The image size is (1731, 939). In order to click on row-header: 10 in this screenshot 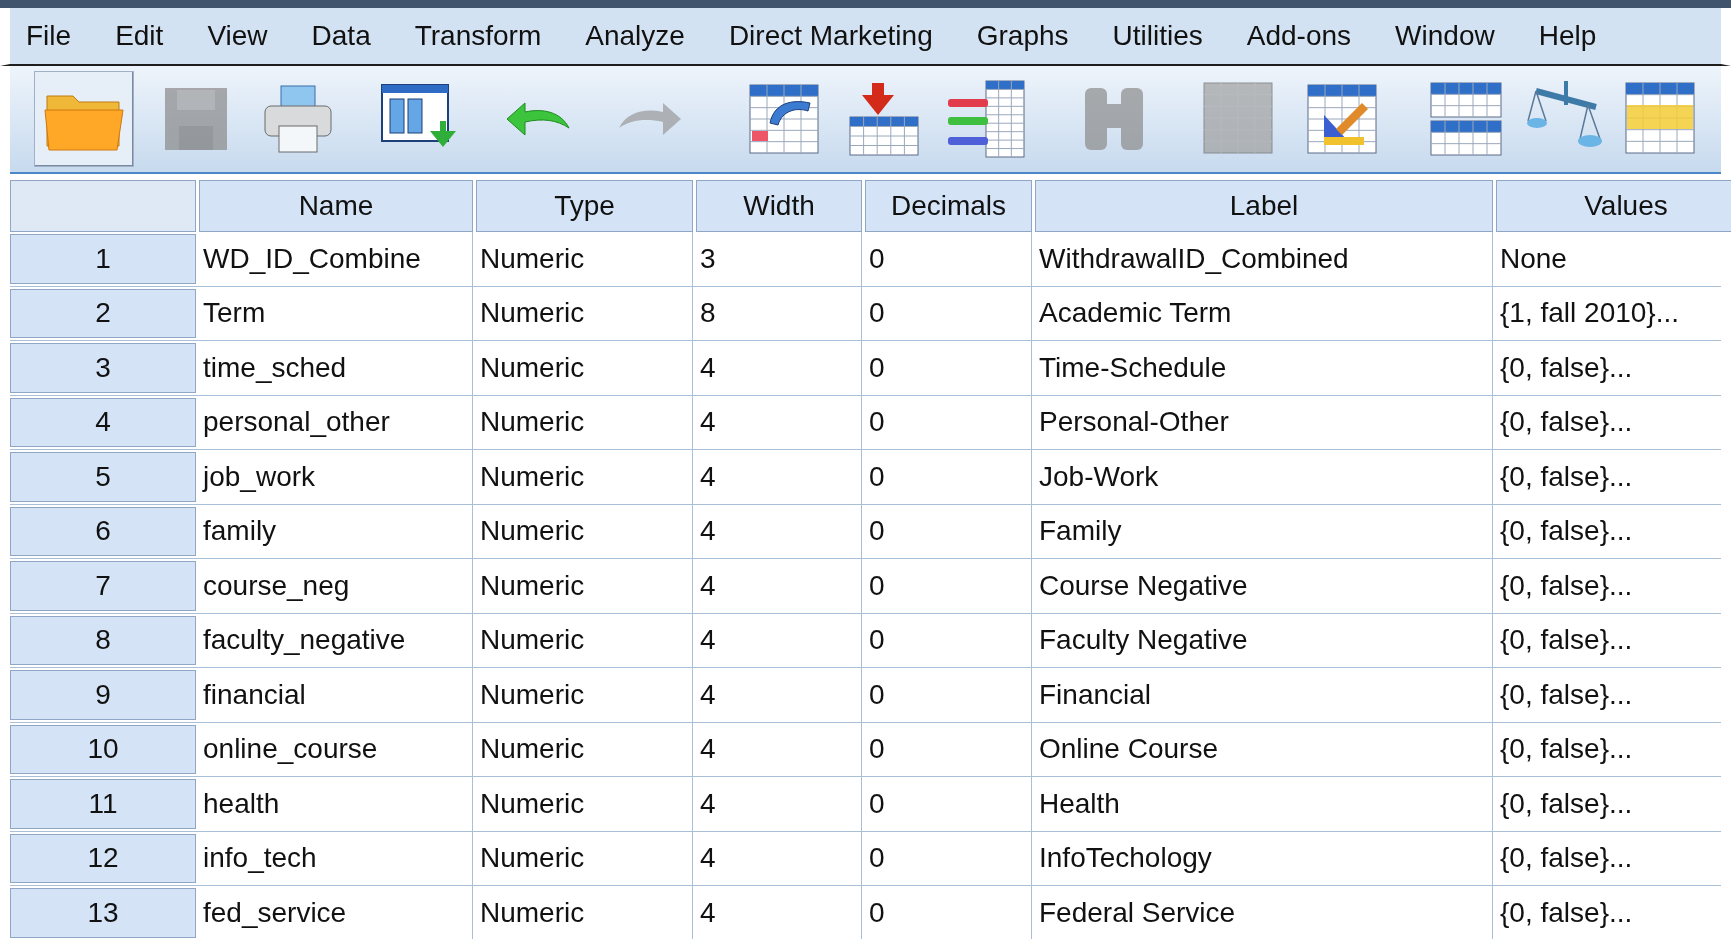, I will do `click(103, 749)`.